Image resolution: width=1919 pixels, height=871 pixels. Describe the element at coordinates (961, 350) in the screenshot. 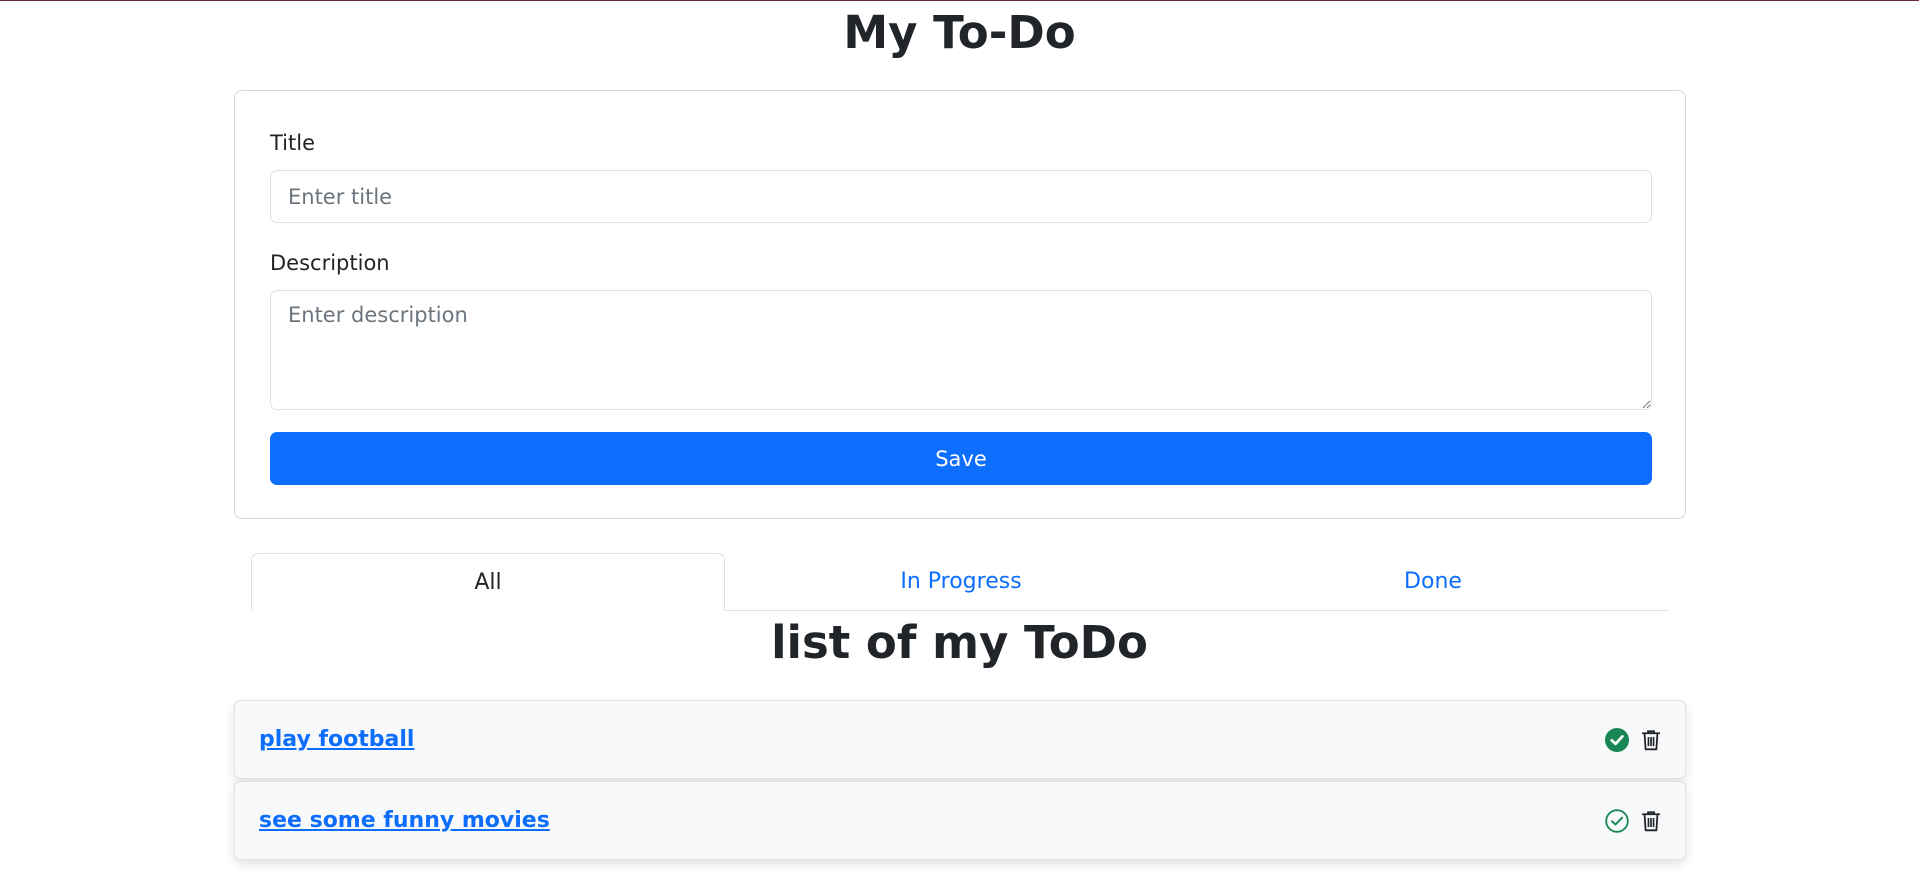

I see `description-textarea` at that location.